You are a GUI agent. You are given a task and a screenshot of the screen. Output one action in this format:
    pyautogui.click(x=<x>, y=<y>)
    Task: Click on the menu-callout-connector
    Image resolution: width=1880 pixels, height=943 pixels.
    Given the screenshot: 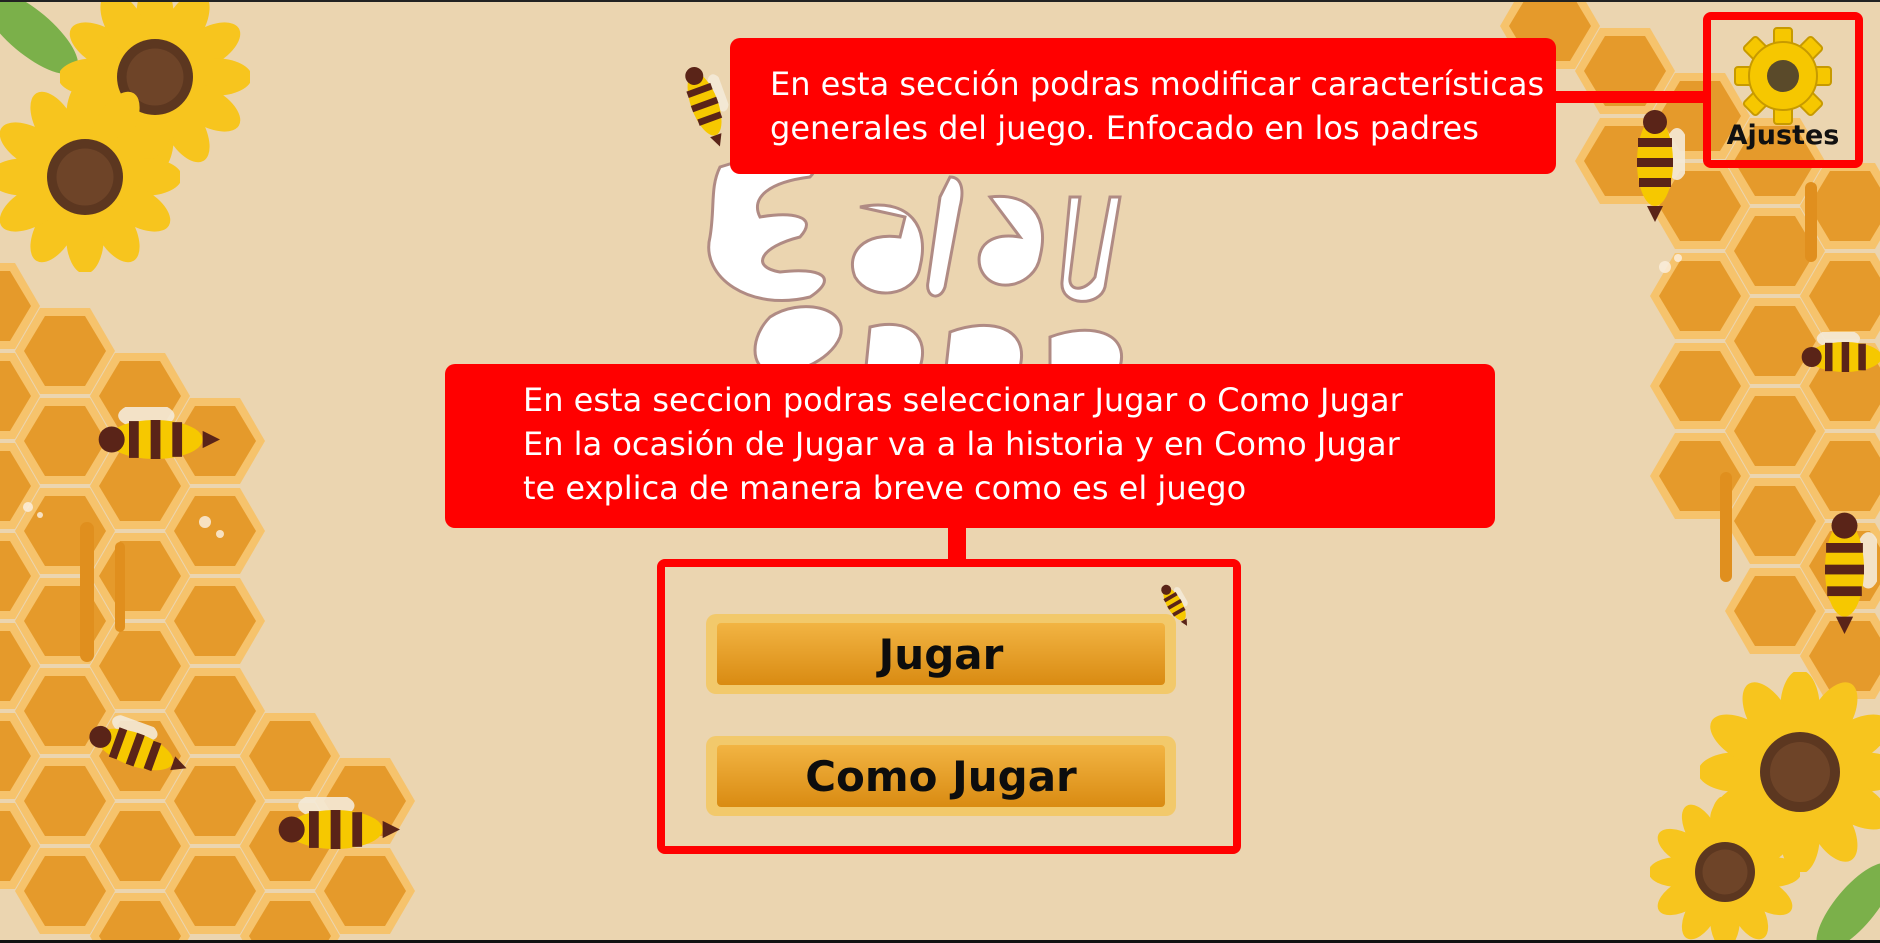 What is the action you would take?
    pyautogui.click(x=957, y=544)
    